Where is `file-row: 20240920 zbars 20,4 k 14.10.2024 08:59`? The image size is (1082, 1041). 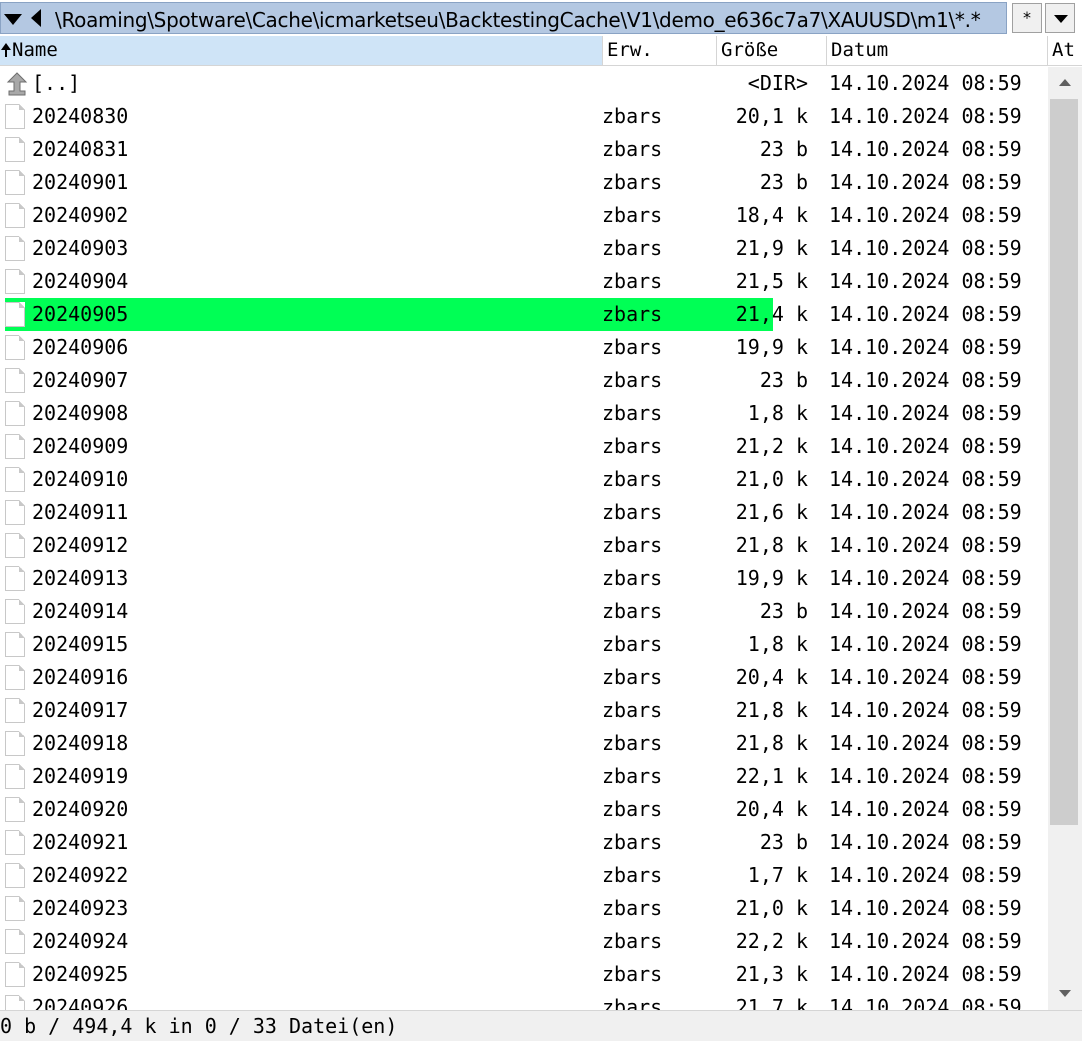 file-row: 20240920 zbars 20,4 k 14.10.2024 08:59 is located at coordinates (524, 809).